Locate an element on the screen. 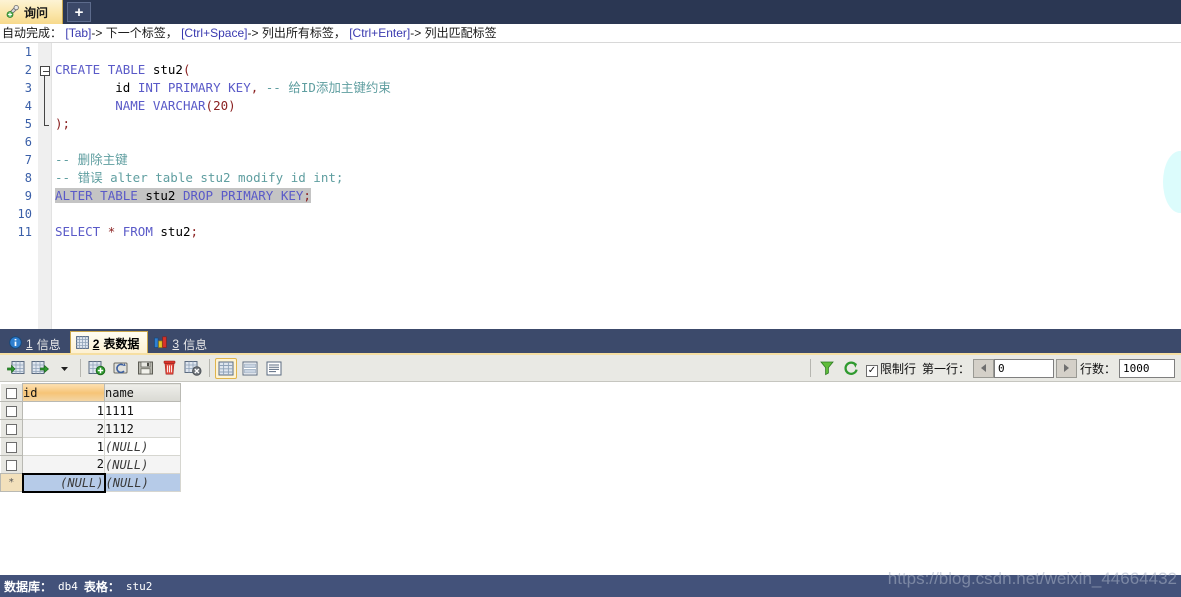  chart-icon is located at coordinates (161, 344).